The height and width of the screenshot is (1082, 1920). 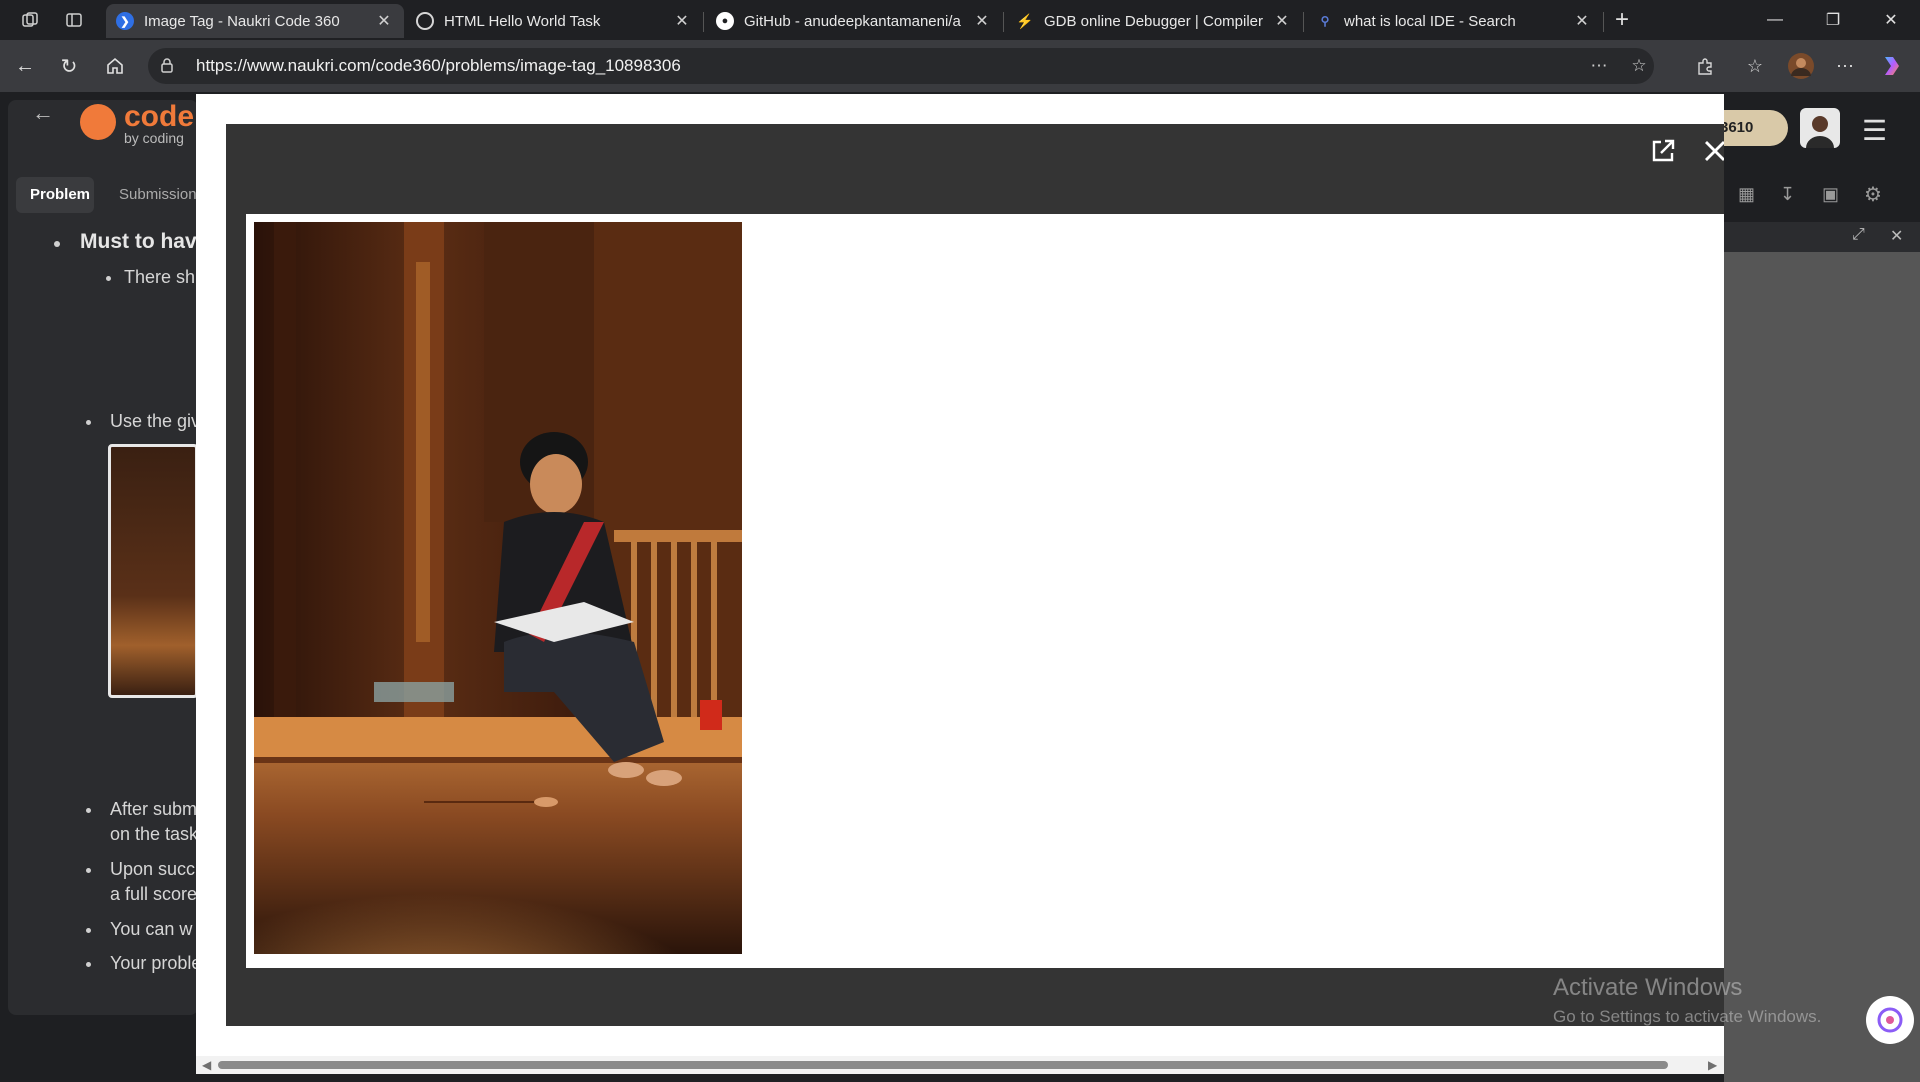 I want to click on problem-text: You can w, so click(x=151, y=929).